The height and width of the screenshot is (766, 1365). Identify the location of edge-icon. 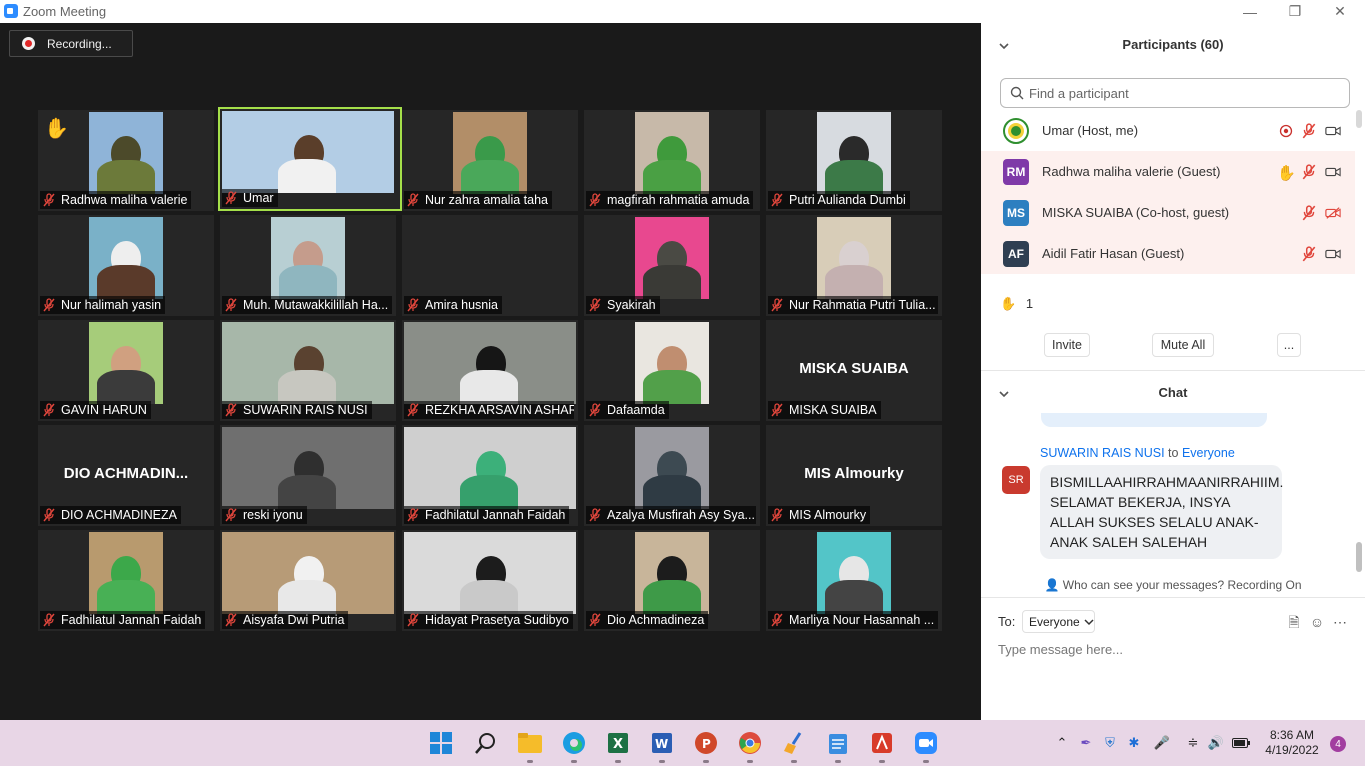
(574, 746).